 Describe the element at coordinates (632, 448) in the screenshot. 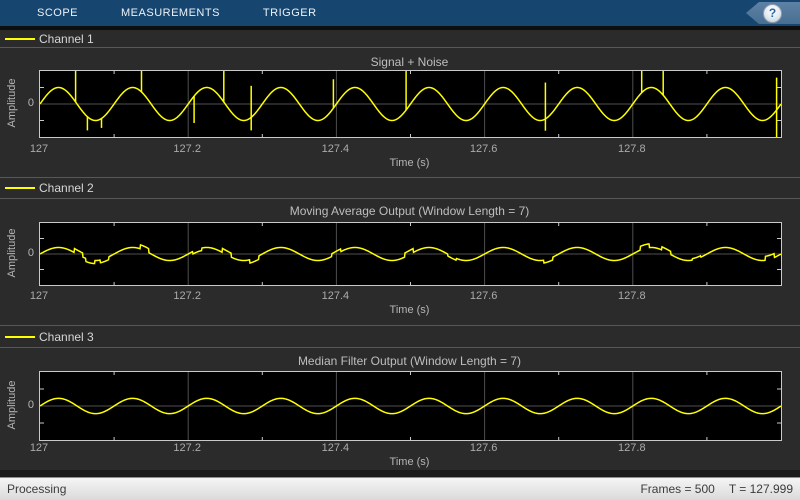

I see `plot-3-xtick: 127.8` at that location.